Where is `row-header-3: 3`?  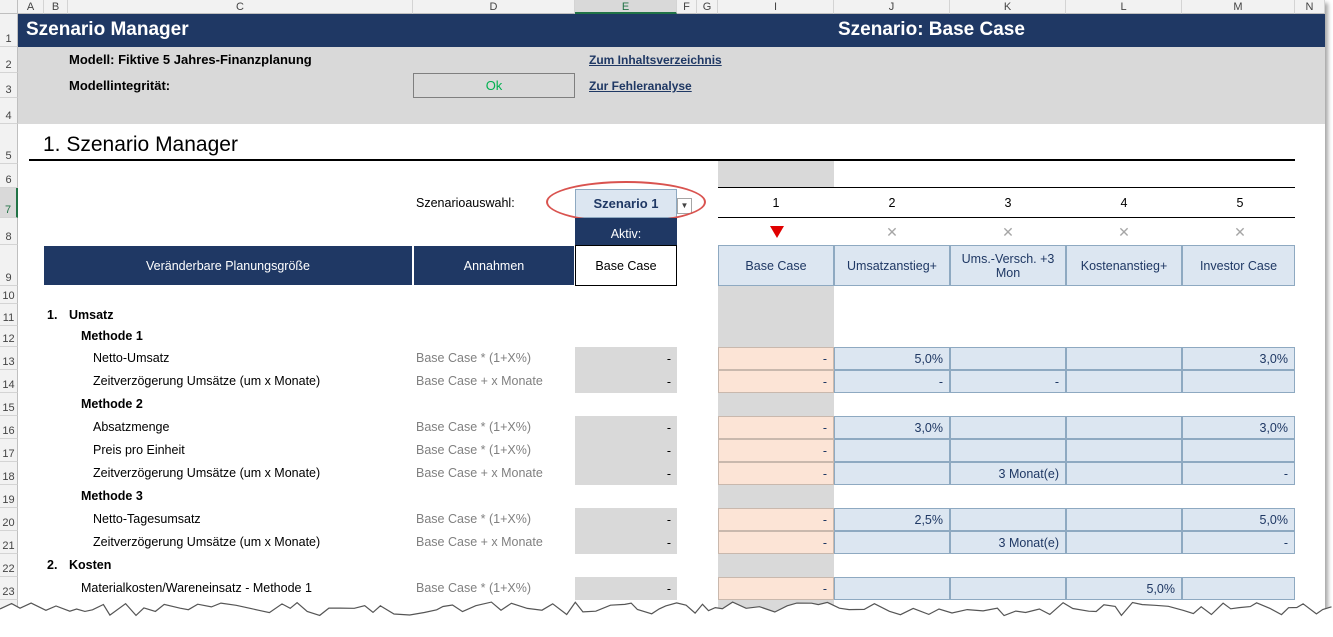
row-header-3: 3 is located at coordinates (9, 85).